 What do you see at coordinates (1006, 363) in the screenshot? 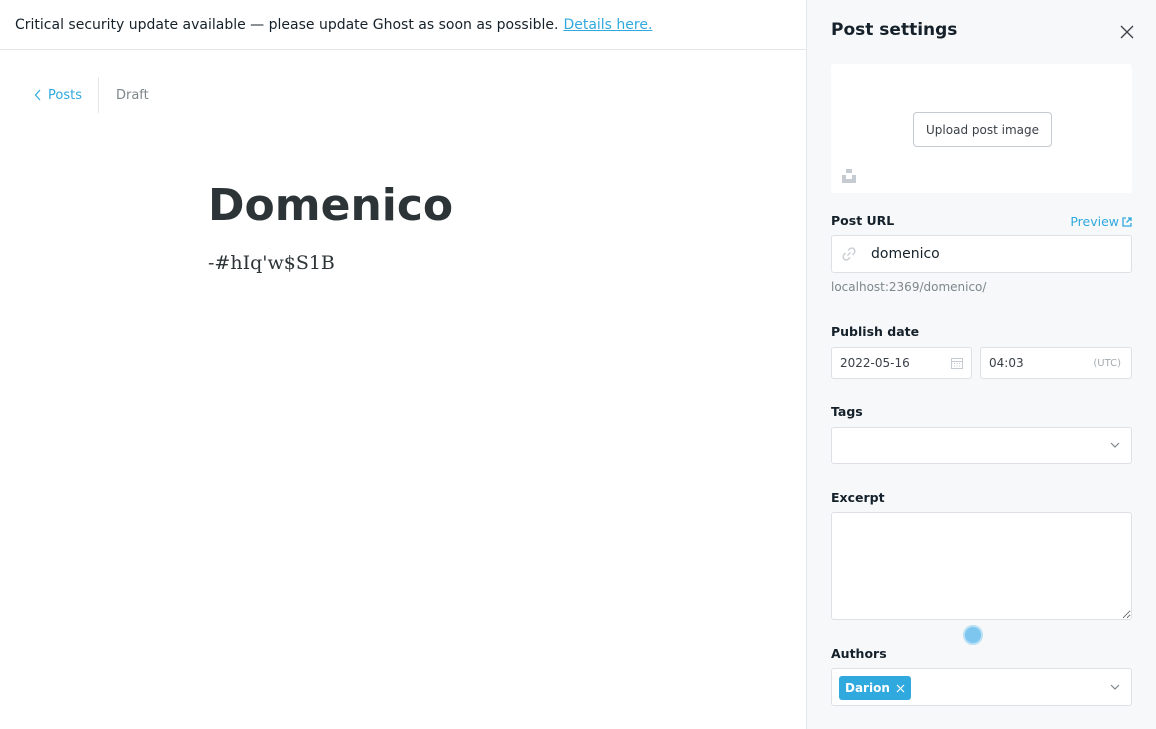
I see `publish-time-value: 04:03` at bounding box center [1006, 363].